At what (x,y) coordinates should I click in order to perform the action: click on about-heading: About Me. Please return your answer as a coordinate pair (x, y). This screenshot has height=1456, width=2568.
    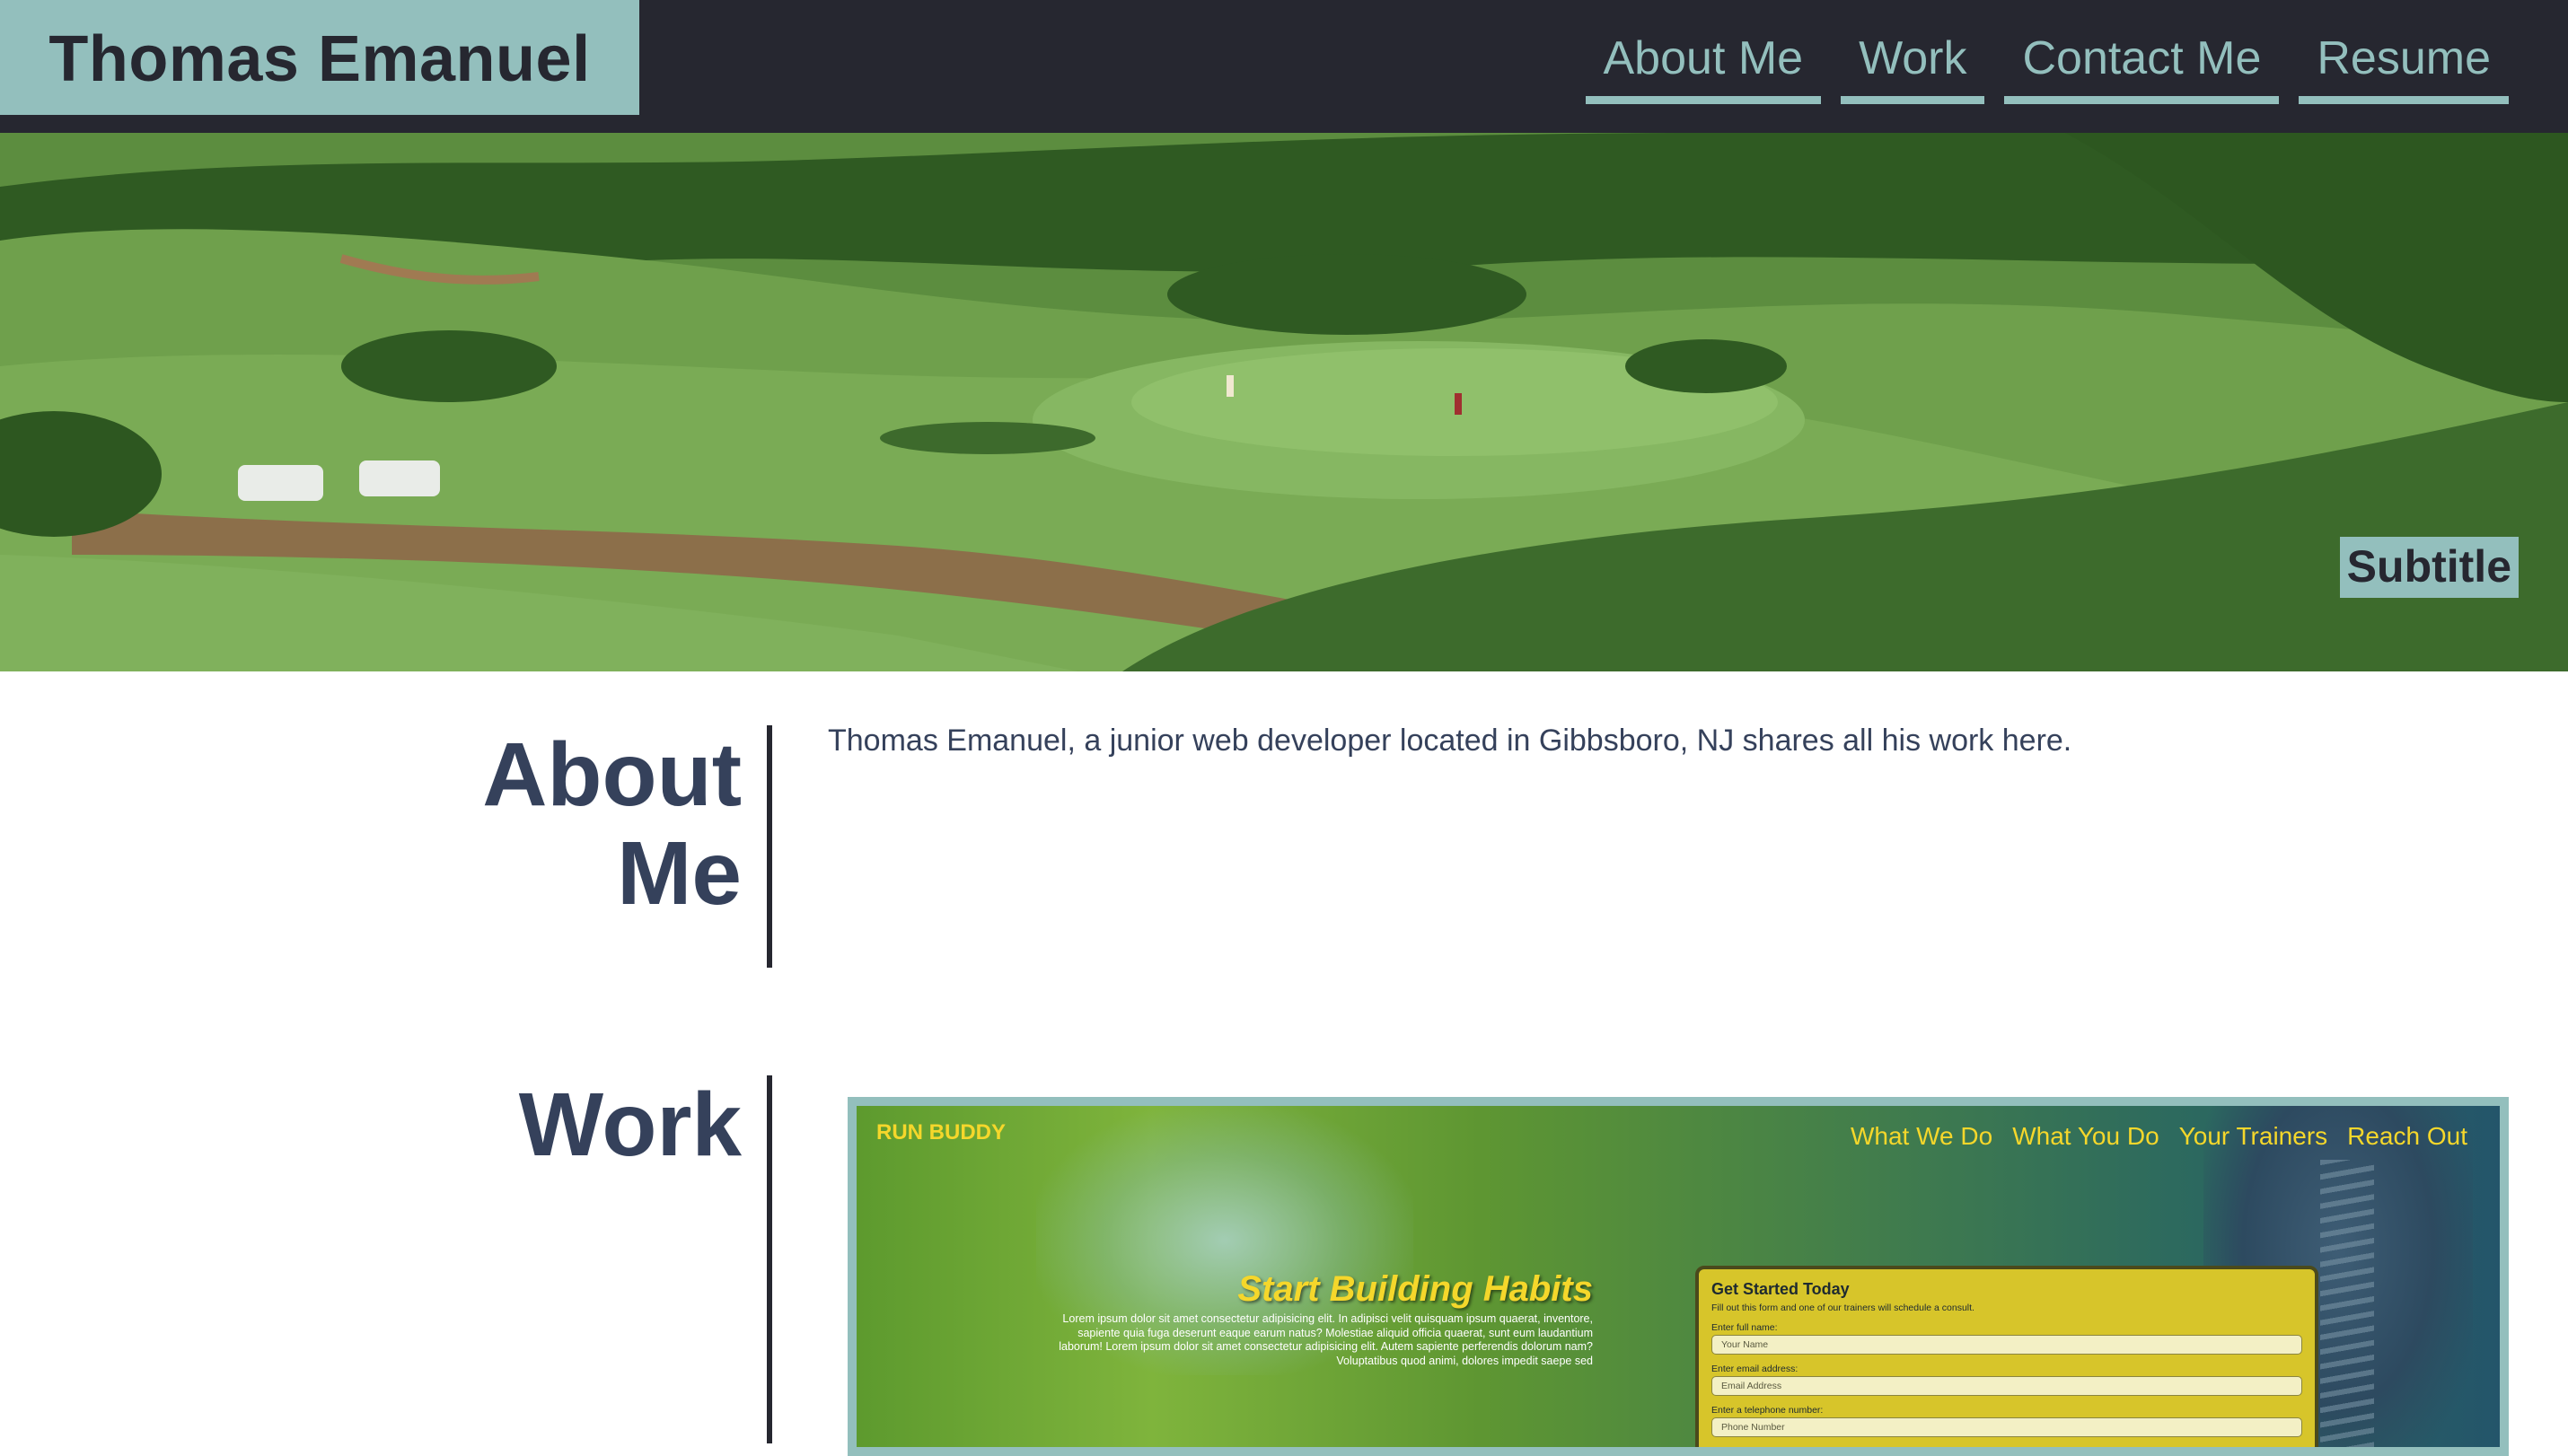
    Looking at the image, I should click on (586, 824).